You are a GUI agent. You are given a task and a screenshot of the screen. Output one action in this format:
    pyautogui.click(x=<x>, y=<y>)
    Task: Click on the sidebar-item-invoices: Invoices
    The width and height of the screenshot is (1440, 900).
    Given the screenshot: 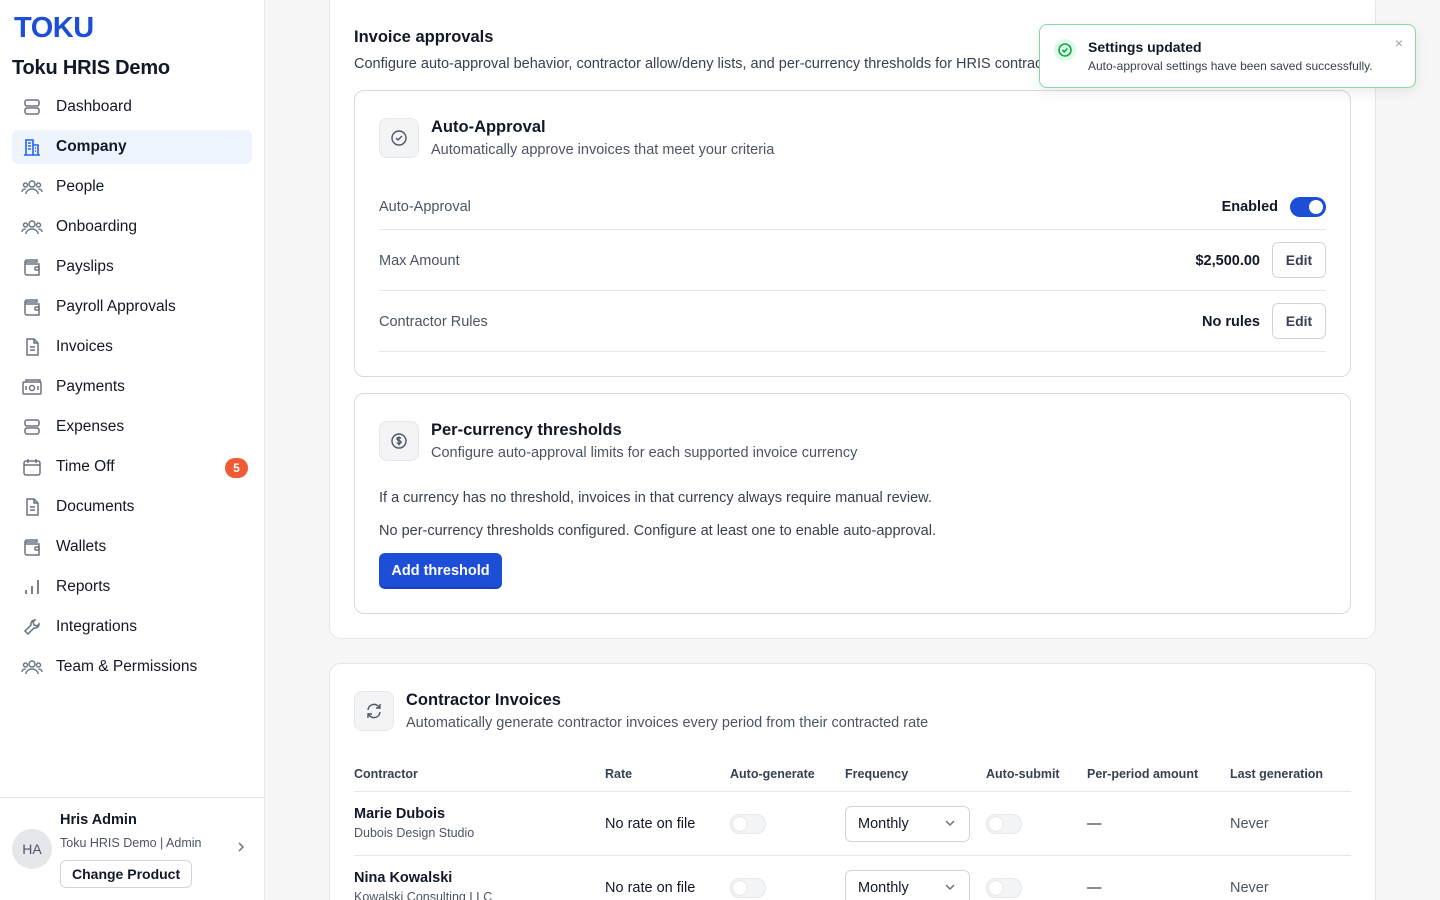 What is the action you would take?
    pyautogui.click(x=132, y=347)
    